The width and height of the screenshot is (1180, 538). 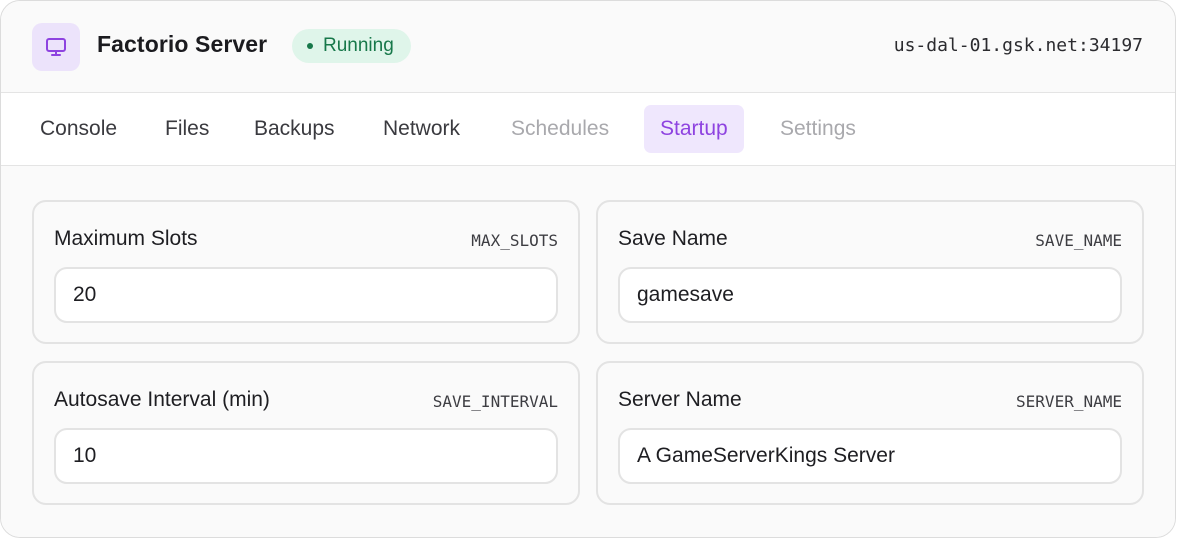 I want to click on variable-label: Maximum Slots, so click(x=126, y=238).